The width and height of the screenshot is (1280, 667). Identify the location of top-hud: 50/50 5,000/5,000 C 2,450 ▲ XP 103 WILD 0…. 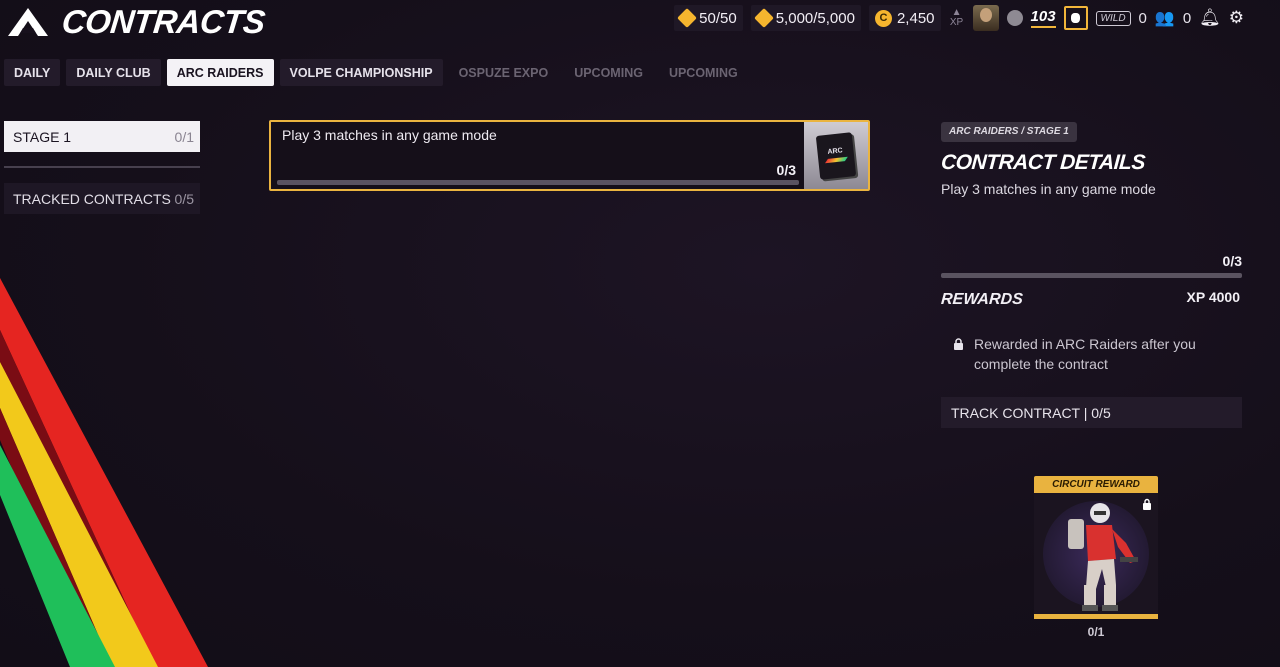
(959, 18).